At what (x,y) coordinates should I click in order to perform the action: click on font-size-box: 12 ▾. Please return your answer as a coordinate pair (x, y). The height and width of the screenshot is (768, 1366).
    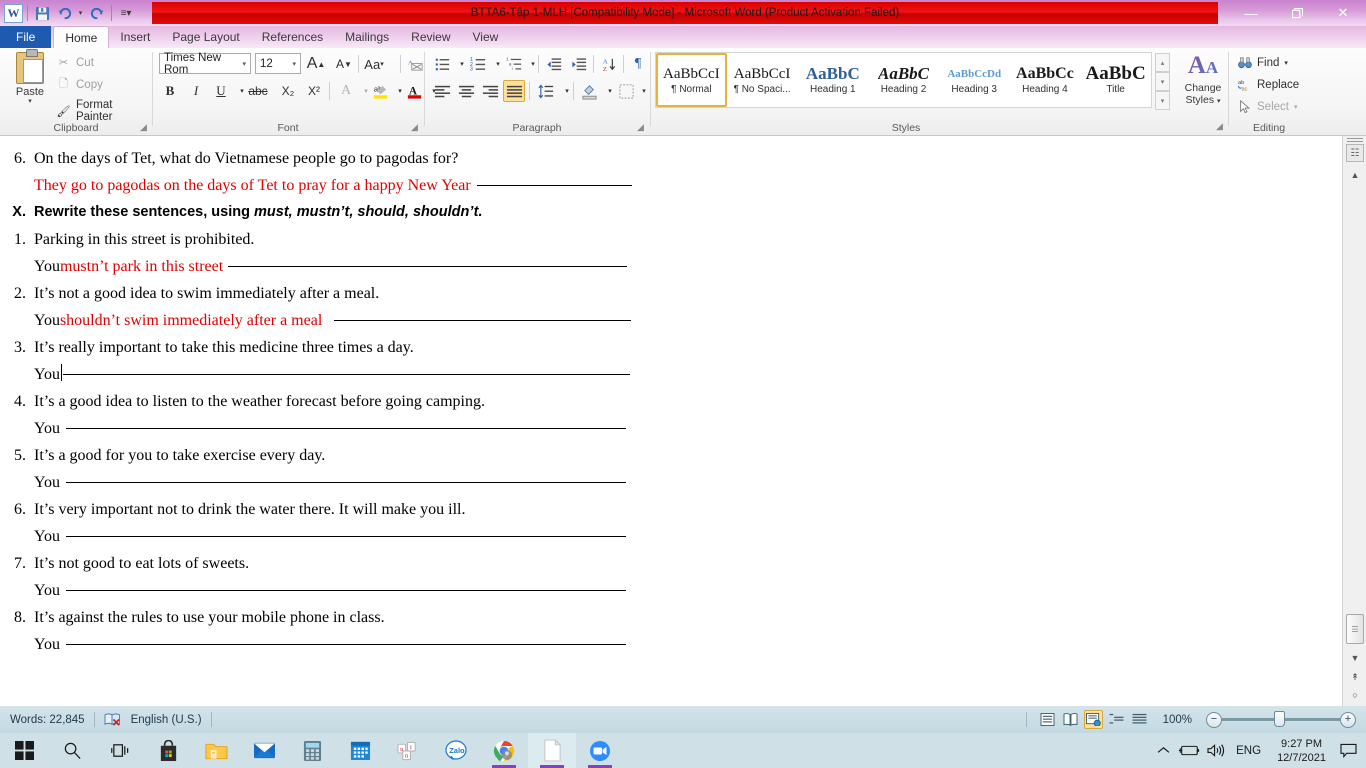
    Looking at the image, I should click on (278, 63).